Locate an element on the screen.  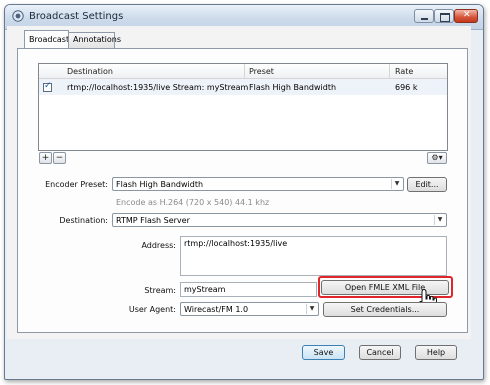
stream-label: Stream: is located at coordinates (160, 290).